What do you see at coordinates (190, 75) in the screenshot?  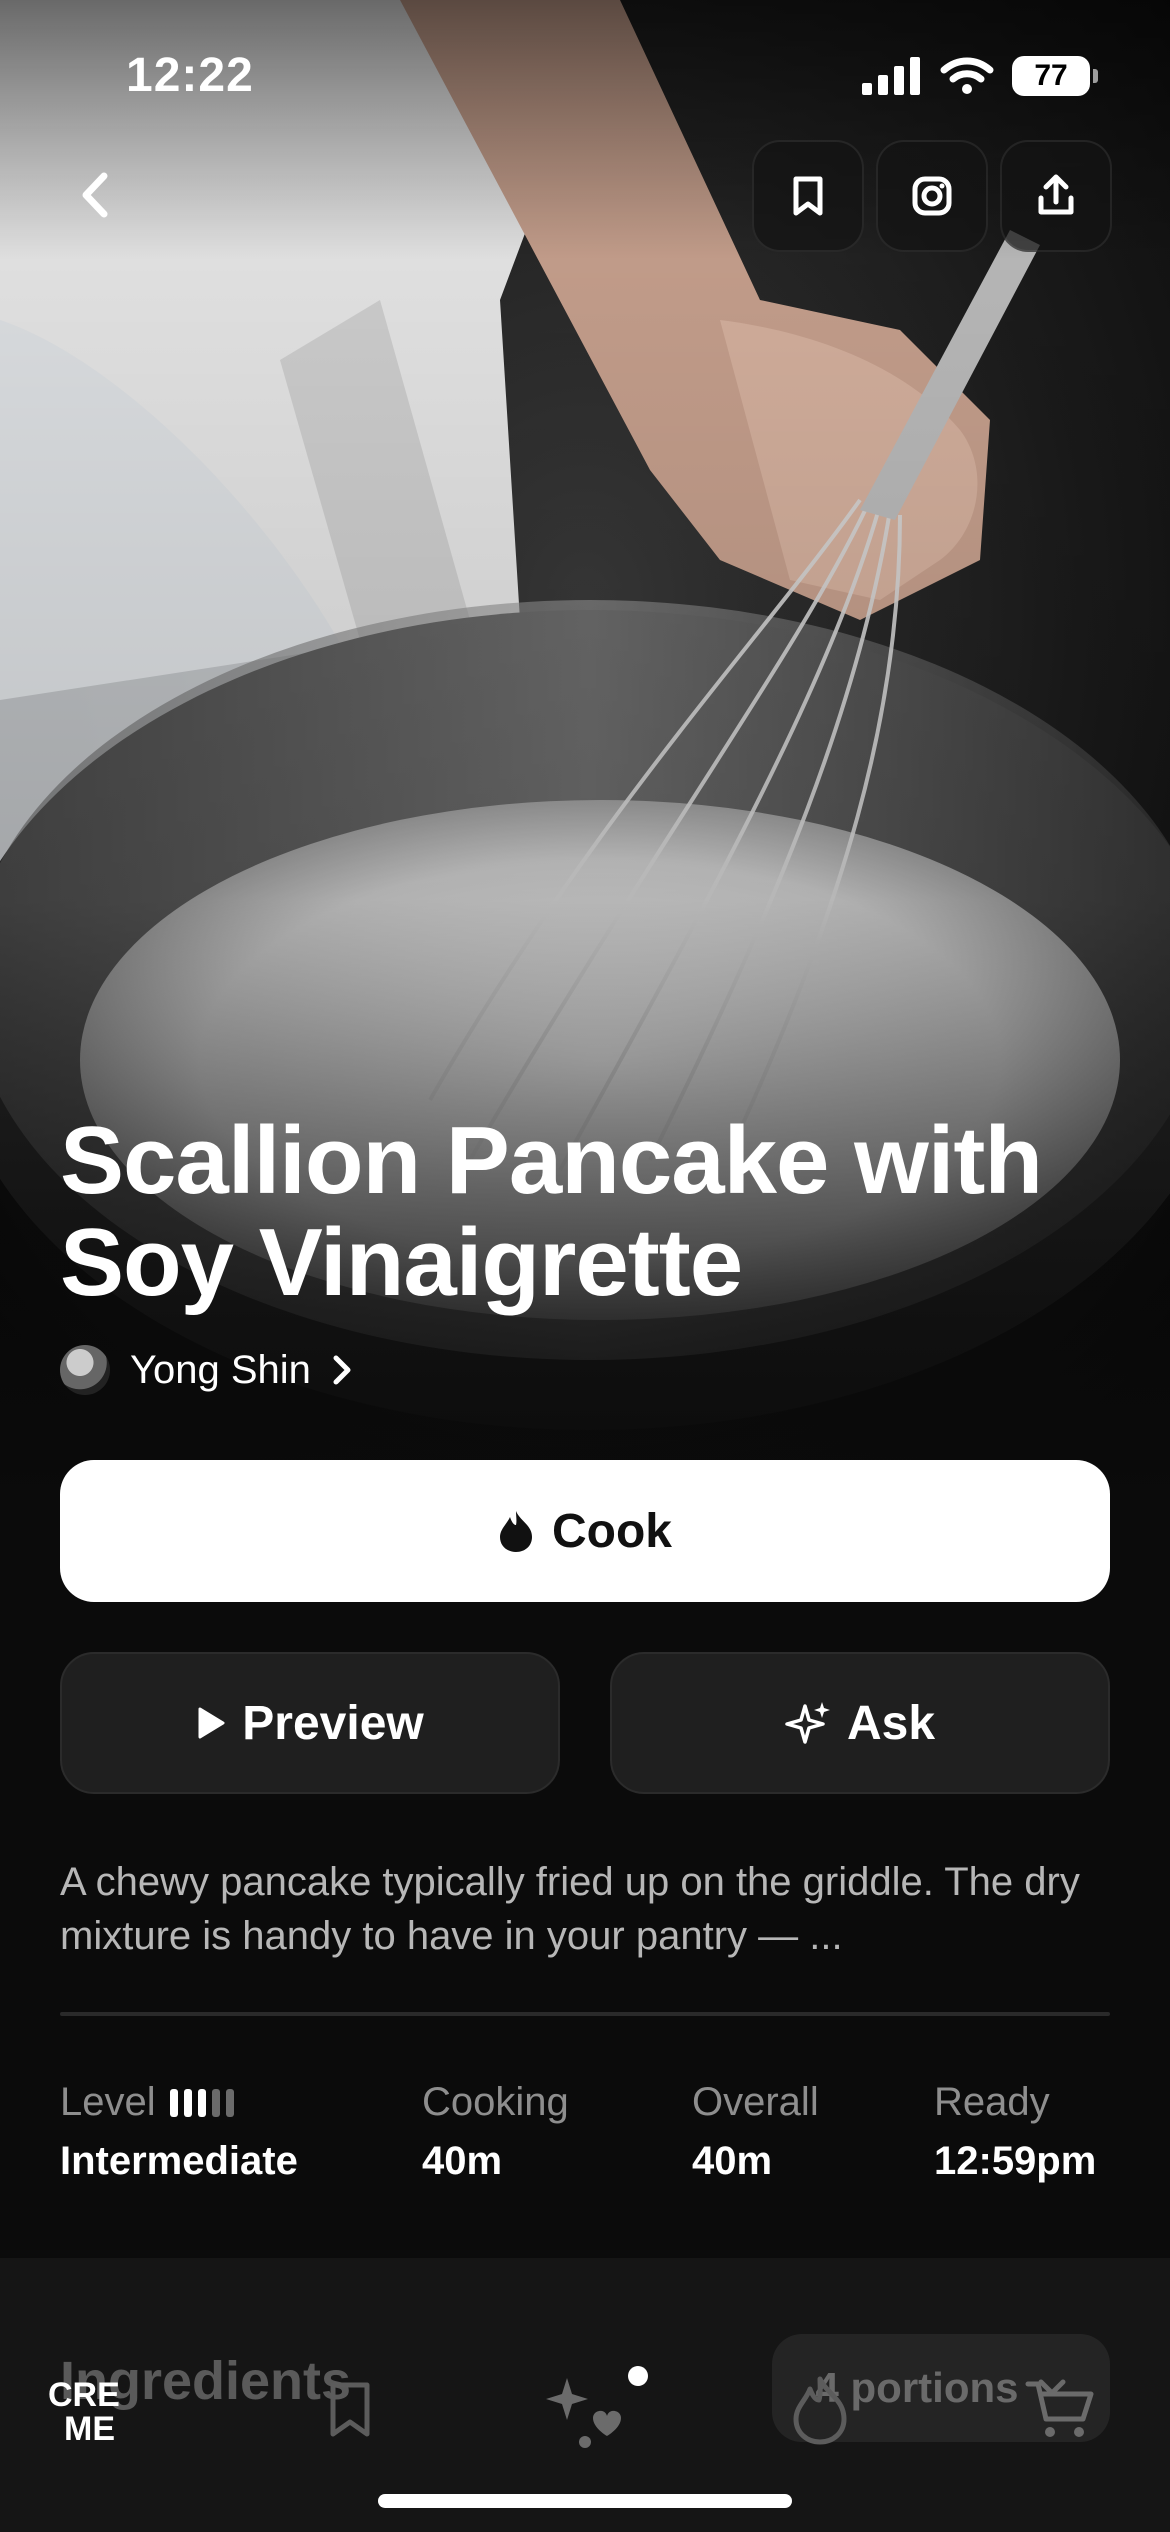 I see `status-time: 12:22` at bounding box center [190, 75].